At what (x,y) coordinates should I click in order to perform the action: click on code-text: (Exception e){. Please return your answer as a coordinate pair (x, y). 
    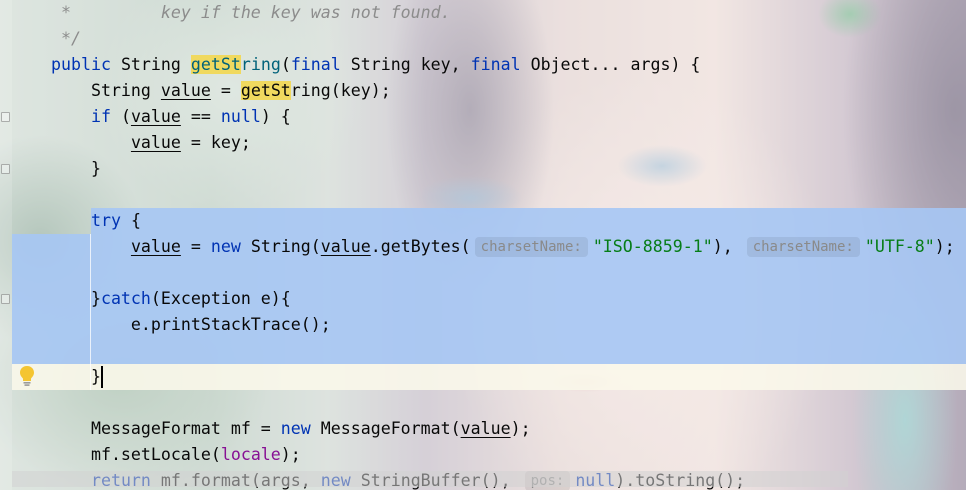
    Looking at the image, I should click on (221, 298).